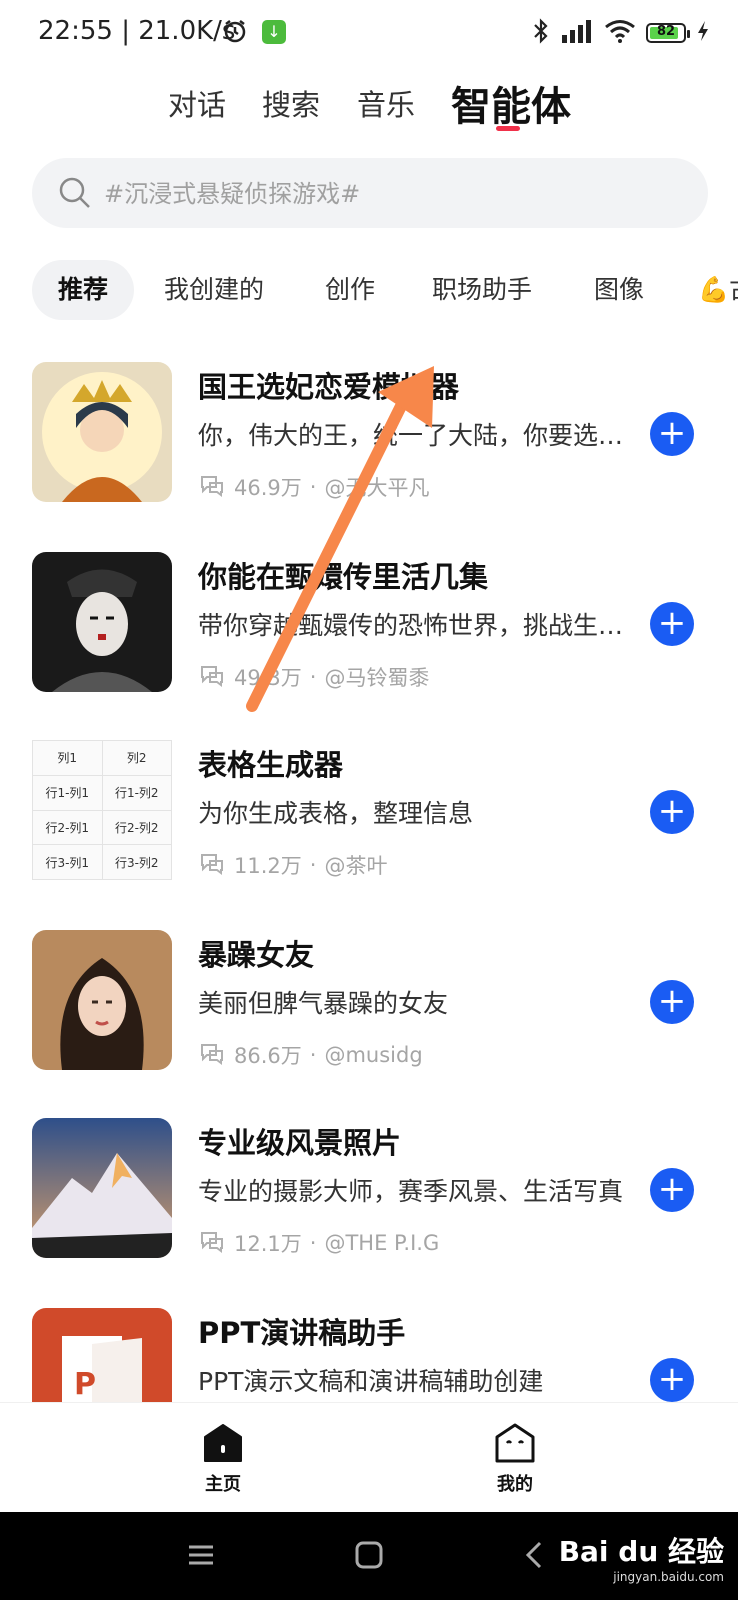  What do you see at coordinates (235, 33) in the screenshot?
I see `alarm-icon` at bounding box center [235, 33].